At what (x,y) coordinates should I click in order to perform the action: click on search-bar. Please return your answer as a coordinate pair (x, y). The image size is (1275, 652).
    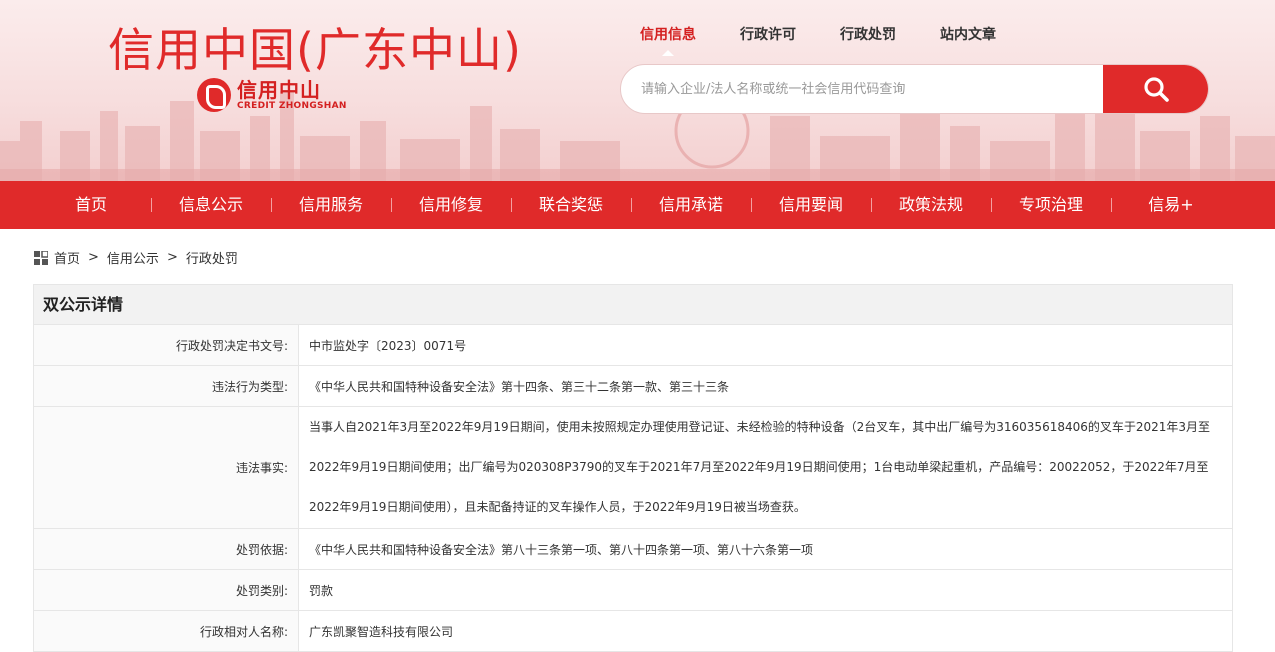
    Looking at the image, I should click on (914, 89).